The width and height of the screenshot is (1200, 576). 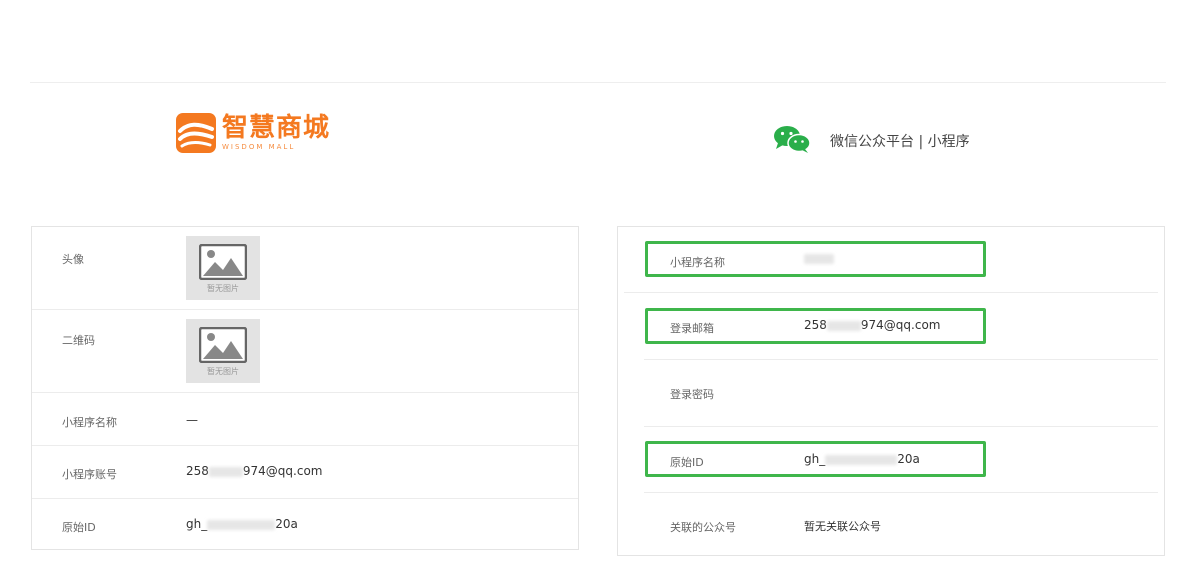 I want to click on original-id-label: 原始ID, so click(x=79, y=527).